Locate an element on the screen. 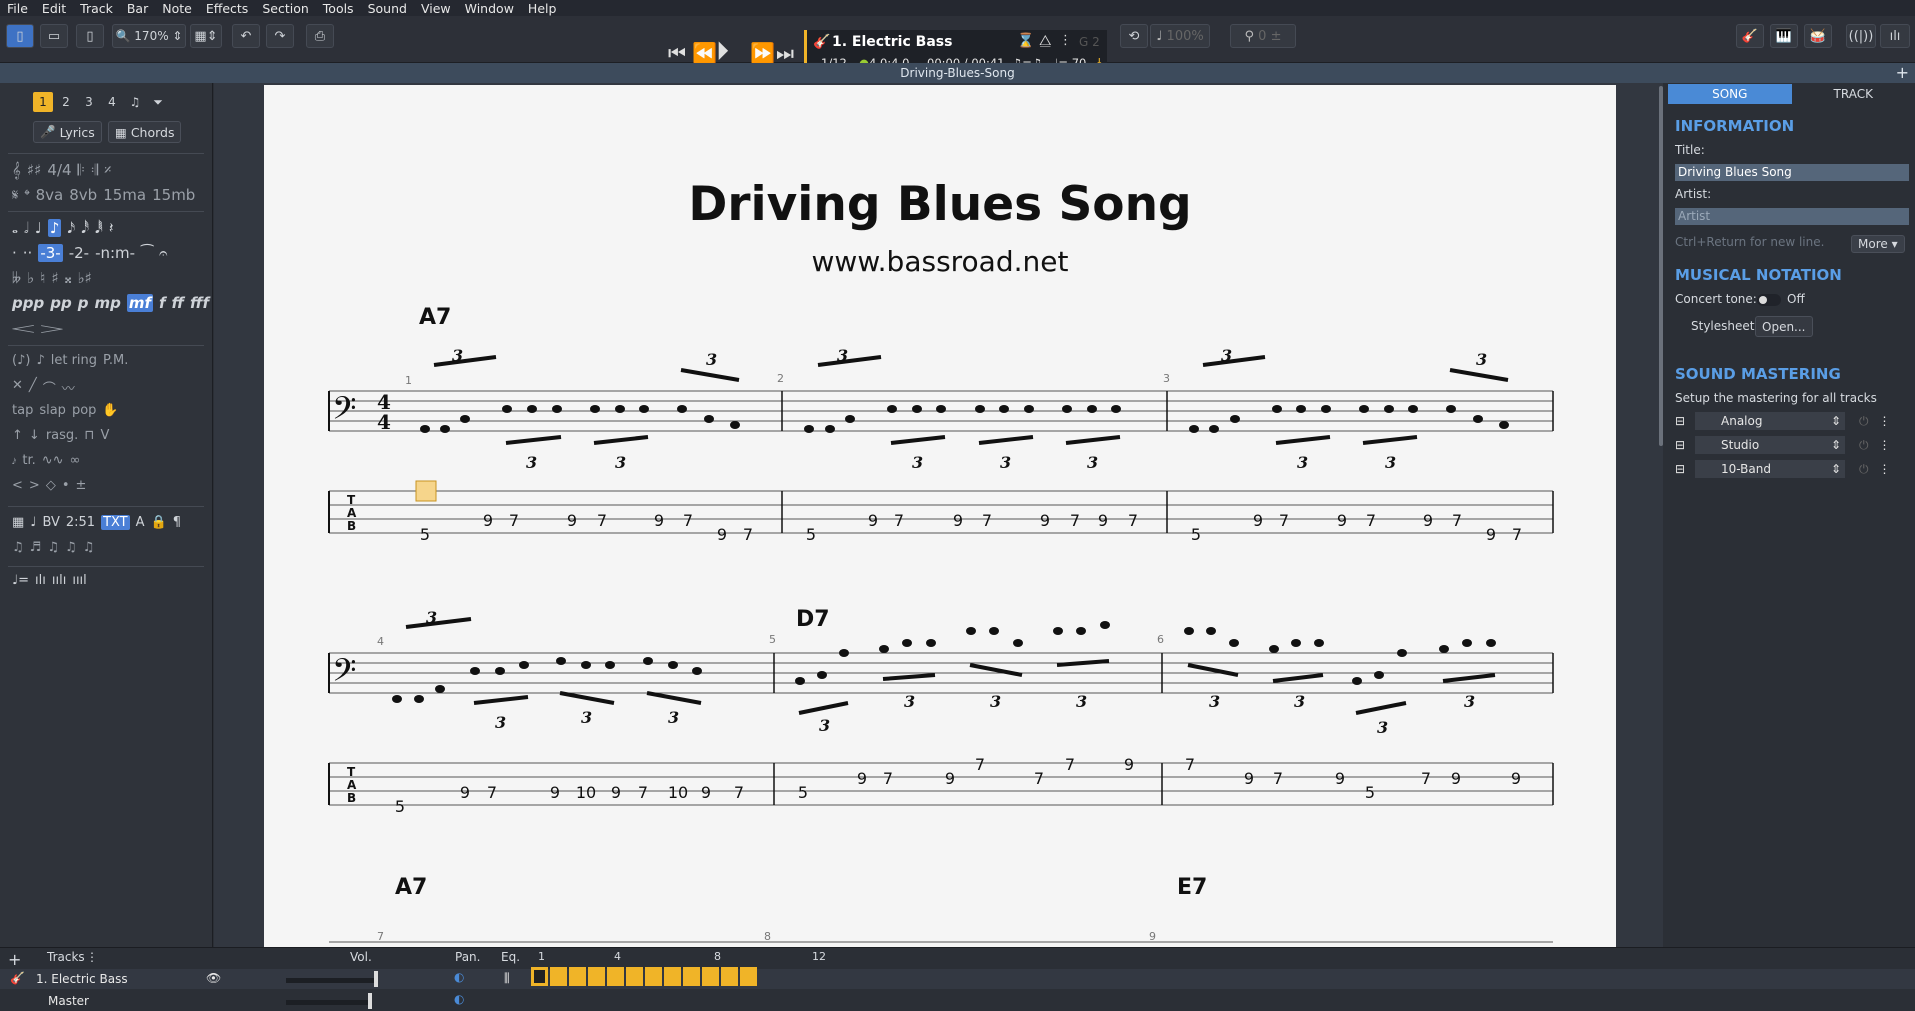 The width and height of the screenshot is (1915, 1011). duplet-icon: -2- is located at coordinates (79, 253).